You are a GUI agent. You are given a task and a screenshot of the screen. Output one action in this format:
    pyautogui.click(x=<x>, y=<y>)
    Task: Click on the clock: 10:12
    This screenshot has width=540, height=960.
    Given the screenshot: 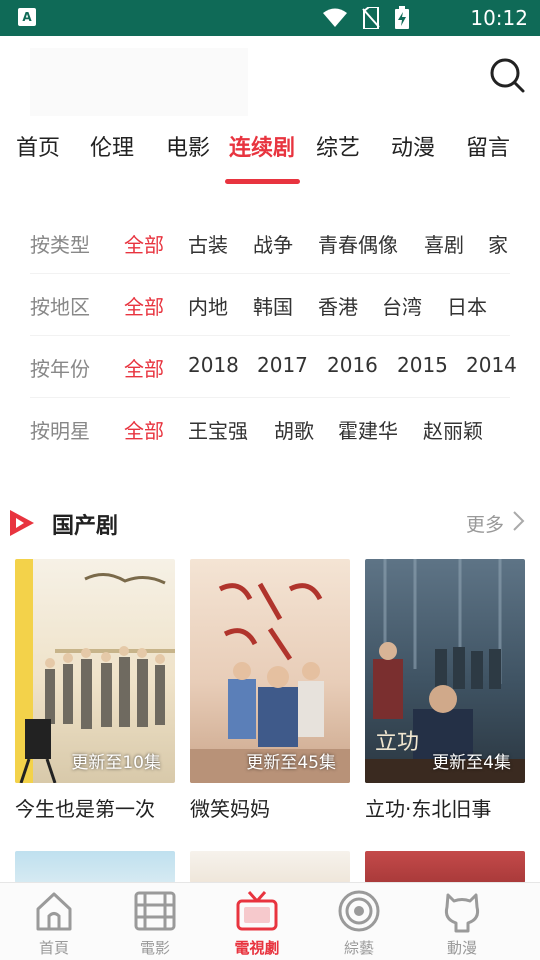 What is the action you would take?
    pyautogui.click(x=499, y=18)
    